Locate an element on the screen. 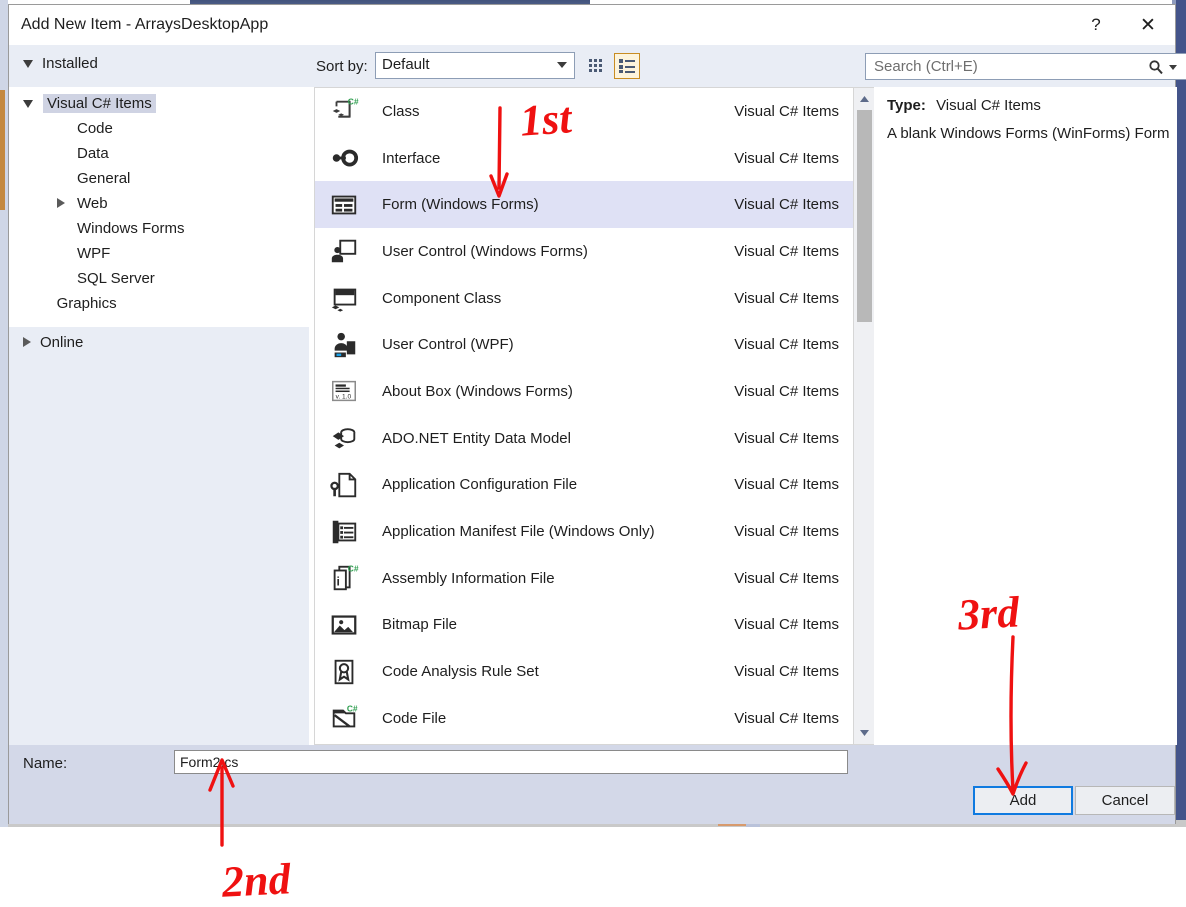  list-item-name: Application Configuration File is located at coordinates (480, 485).